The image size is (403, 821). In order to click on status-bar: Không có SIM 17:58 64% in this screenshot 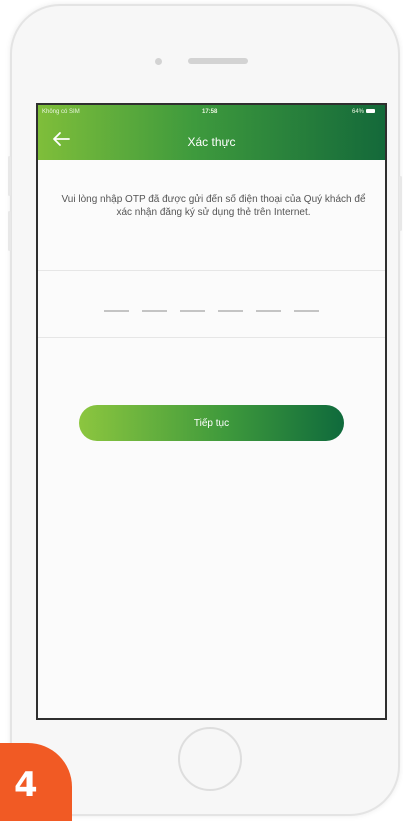, I will do `click(211, 113)`.